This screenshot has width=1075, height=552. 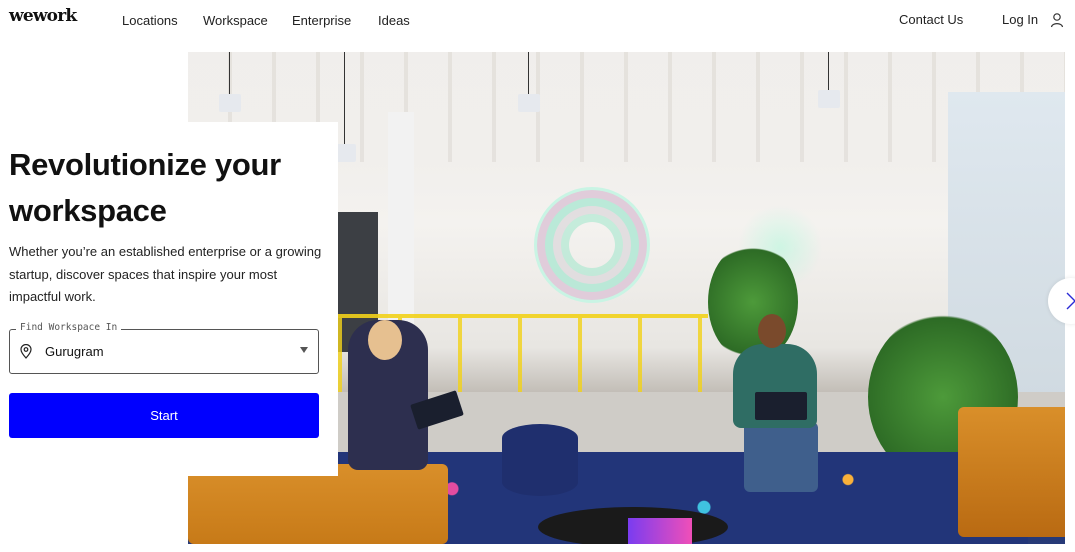 What do you see at coordinates (394, 20) in the screenshot?
I see `nav-ideas: Ideas` at bounding box center [394, 20].